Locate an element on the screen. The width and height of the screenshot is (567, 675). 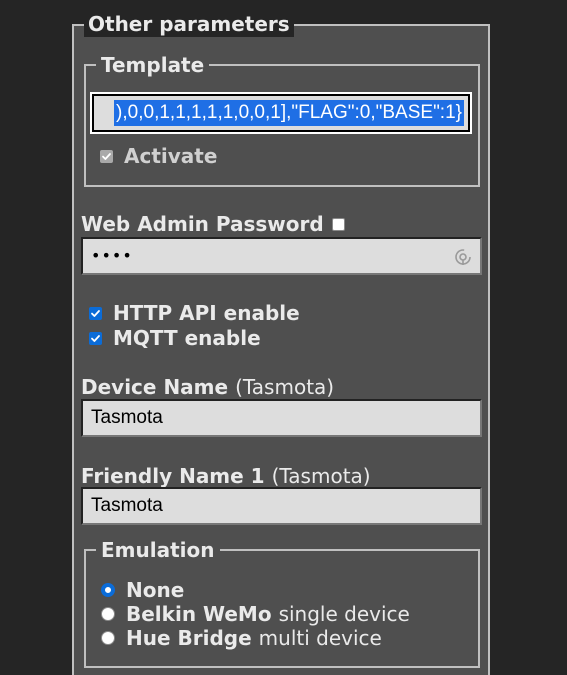
emulation-option-none: None is located at coordinates (142, 590).